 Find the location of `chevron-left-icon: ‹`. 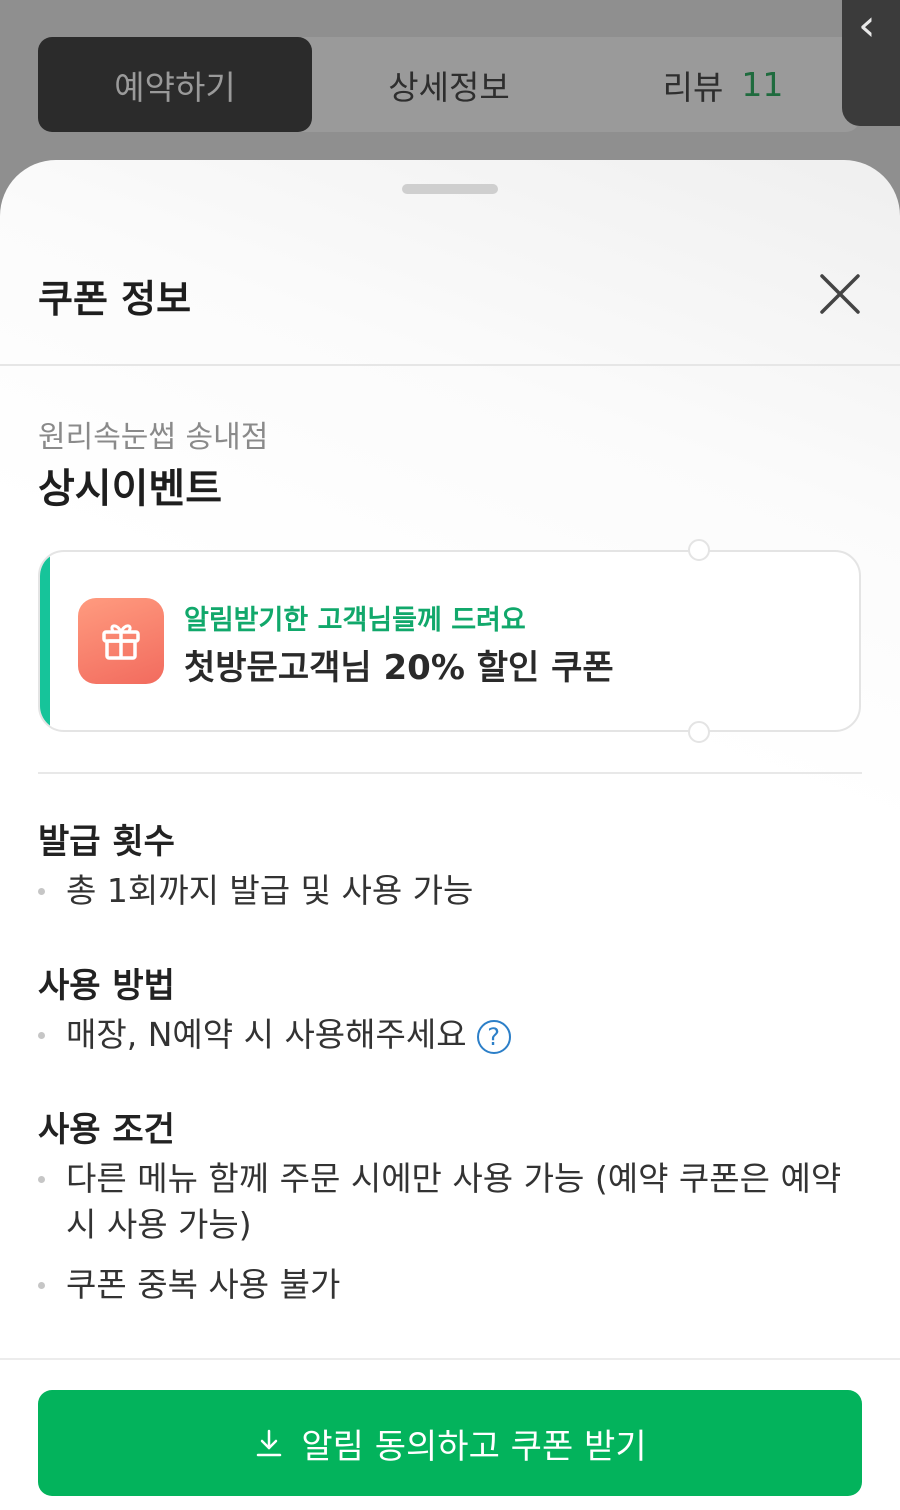

chevron-left-icon: ‹ is located at coordinates (867, 25).